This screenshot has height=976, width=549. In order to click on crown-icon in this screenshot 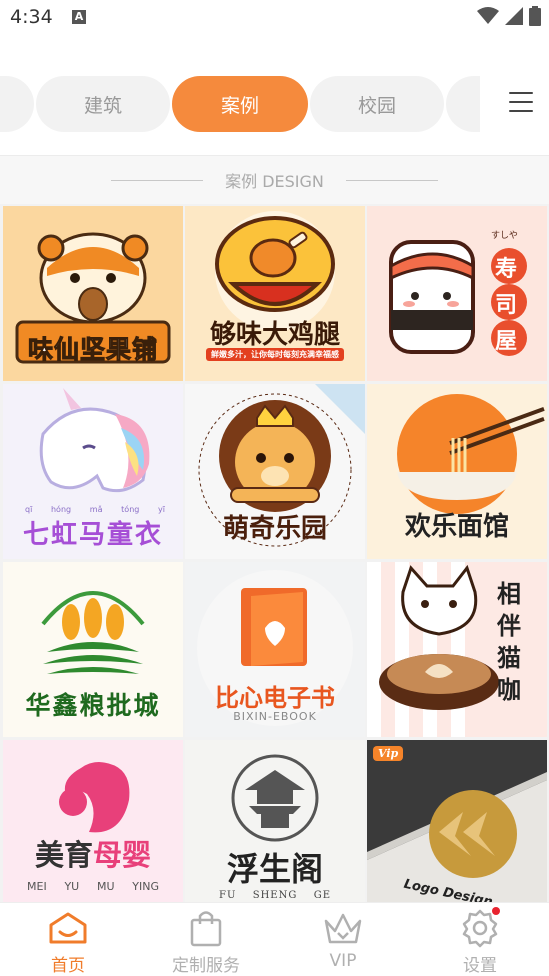, I will do `click(343, 928)`.